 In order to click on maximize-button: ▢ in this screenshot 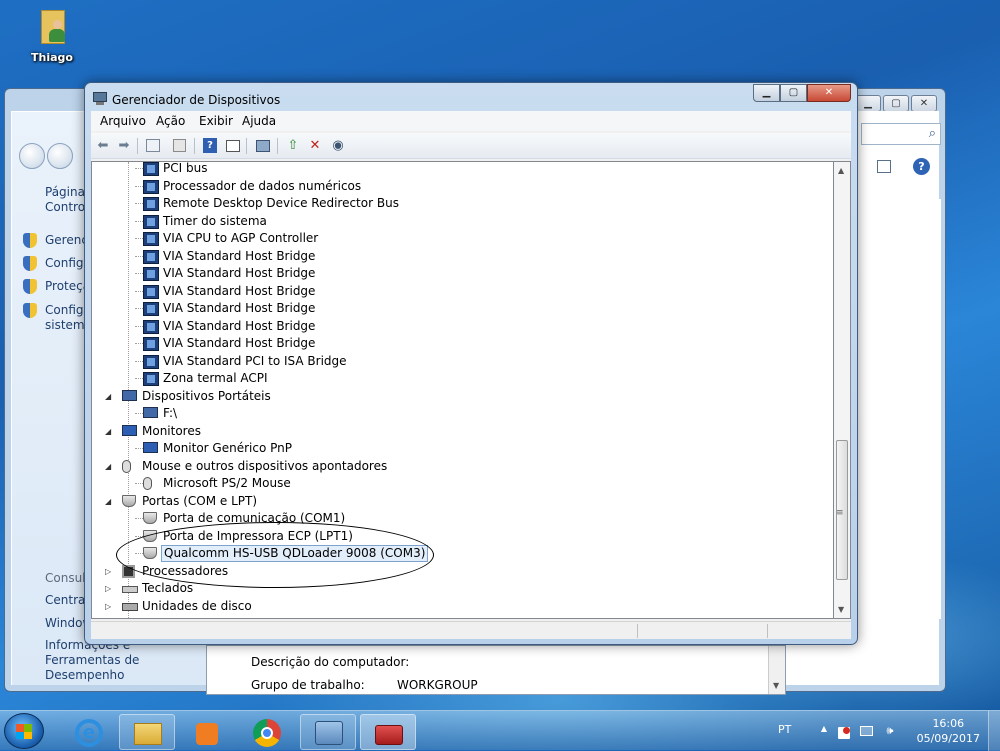, I will do `click(793, 93)`.